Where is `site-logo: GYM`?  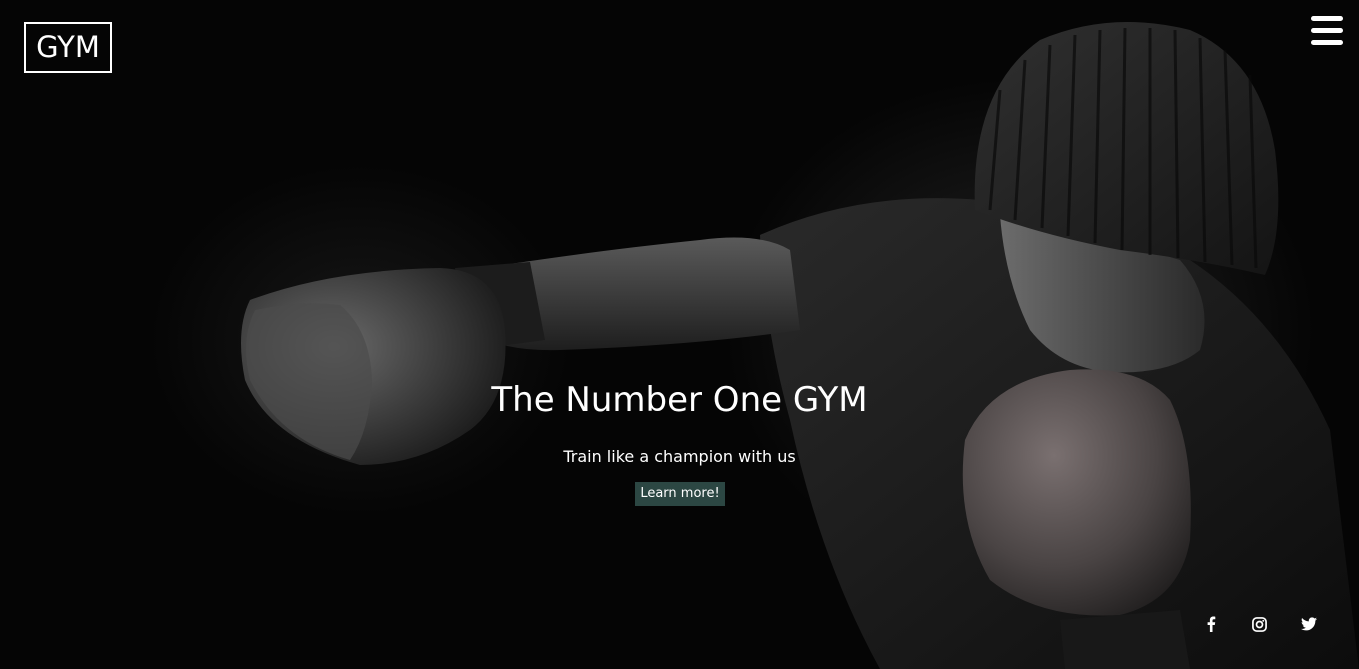 site-logo: GYM is located at coordinates (68, 47).